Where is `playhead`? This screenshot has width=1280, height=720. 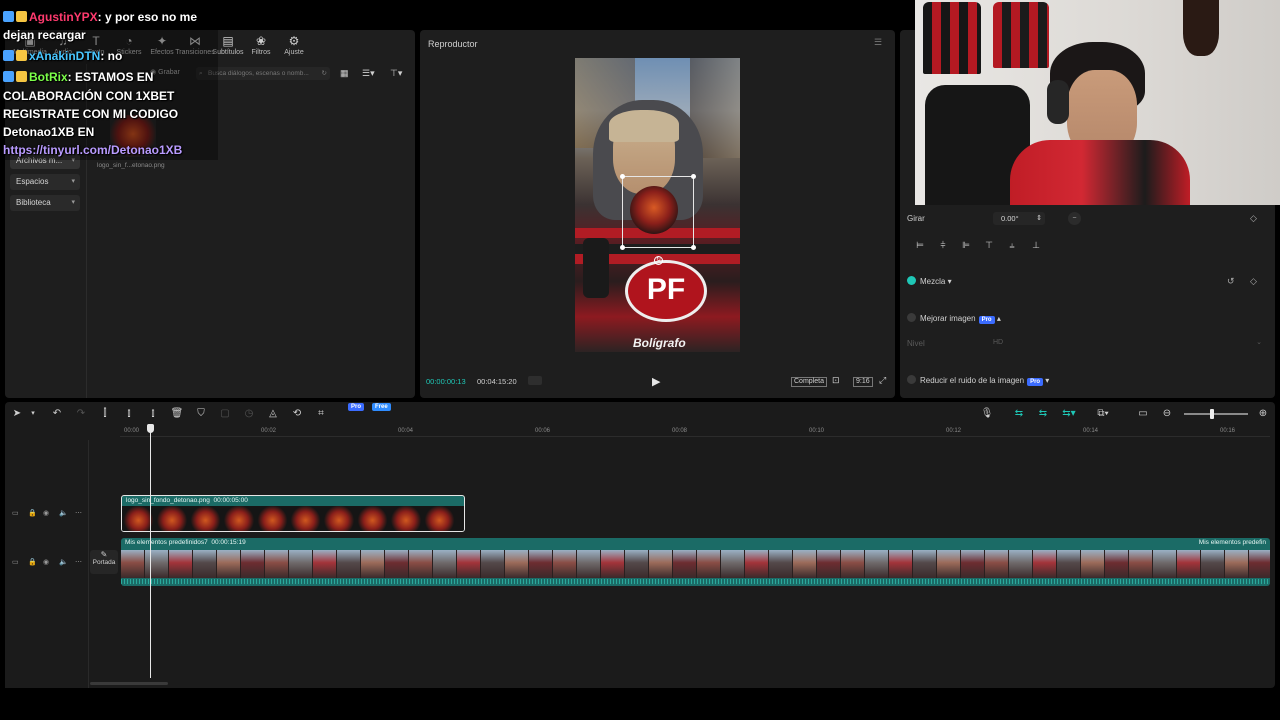 playhead is located at coordinates (150, 551).